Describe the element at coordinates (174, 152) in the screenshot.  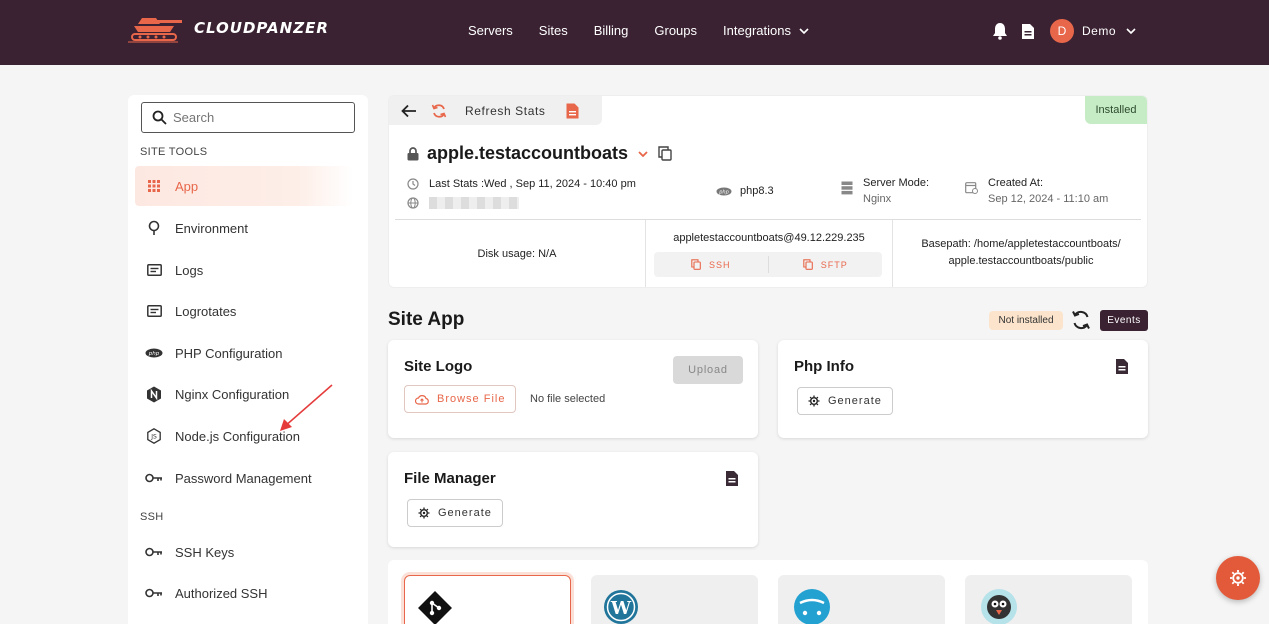
I see `section-label-site-tools: SITE TOOLS` at that location.